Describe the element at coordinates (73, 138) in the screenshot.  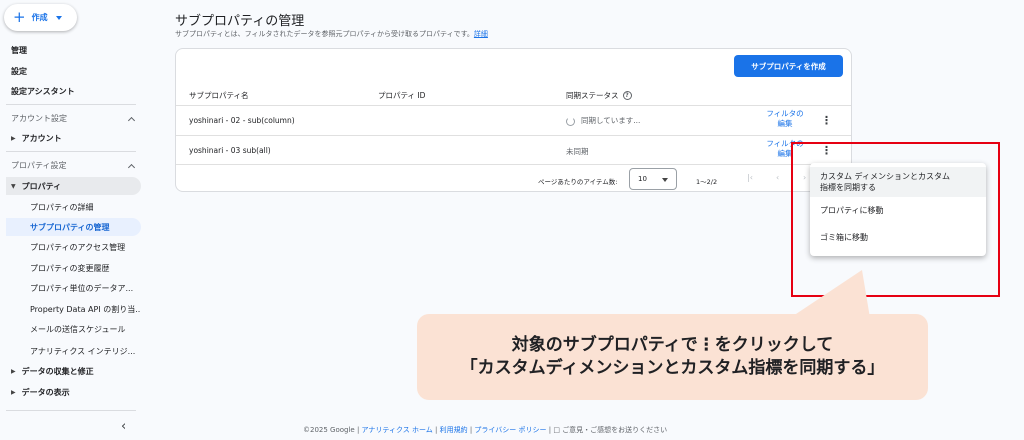
I see `nav-account: ▶ アカウント` at that location.